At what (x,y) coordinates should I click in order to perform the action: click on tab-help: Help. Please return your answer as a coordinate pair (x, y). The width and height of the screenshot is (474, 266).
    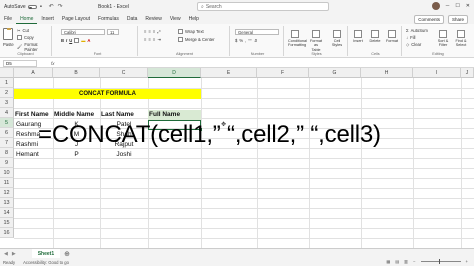
    Looking at the image, I should click on (194, 19).